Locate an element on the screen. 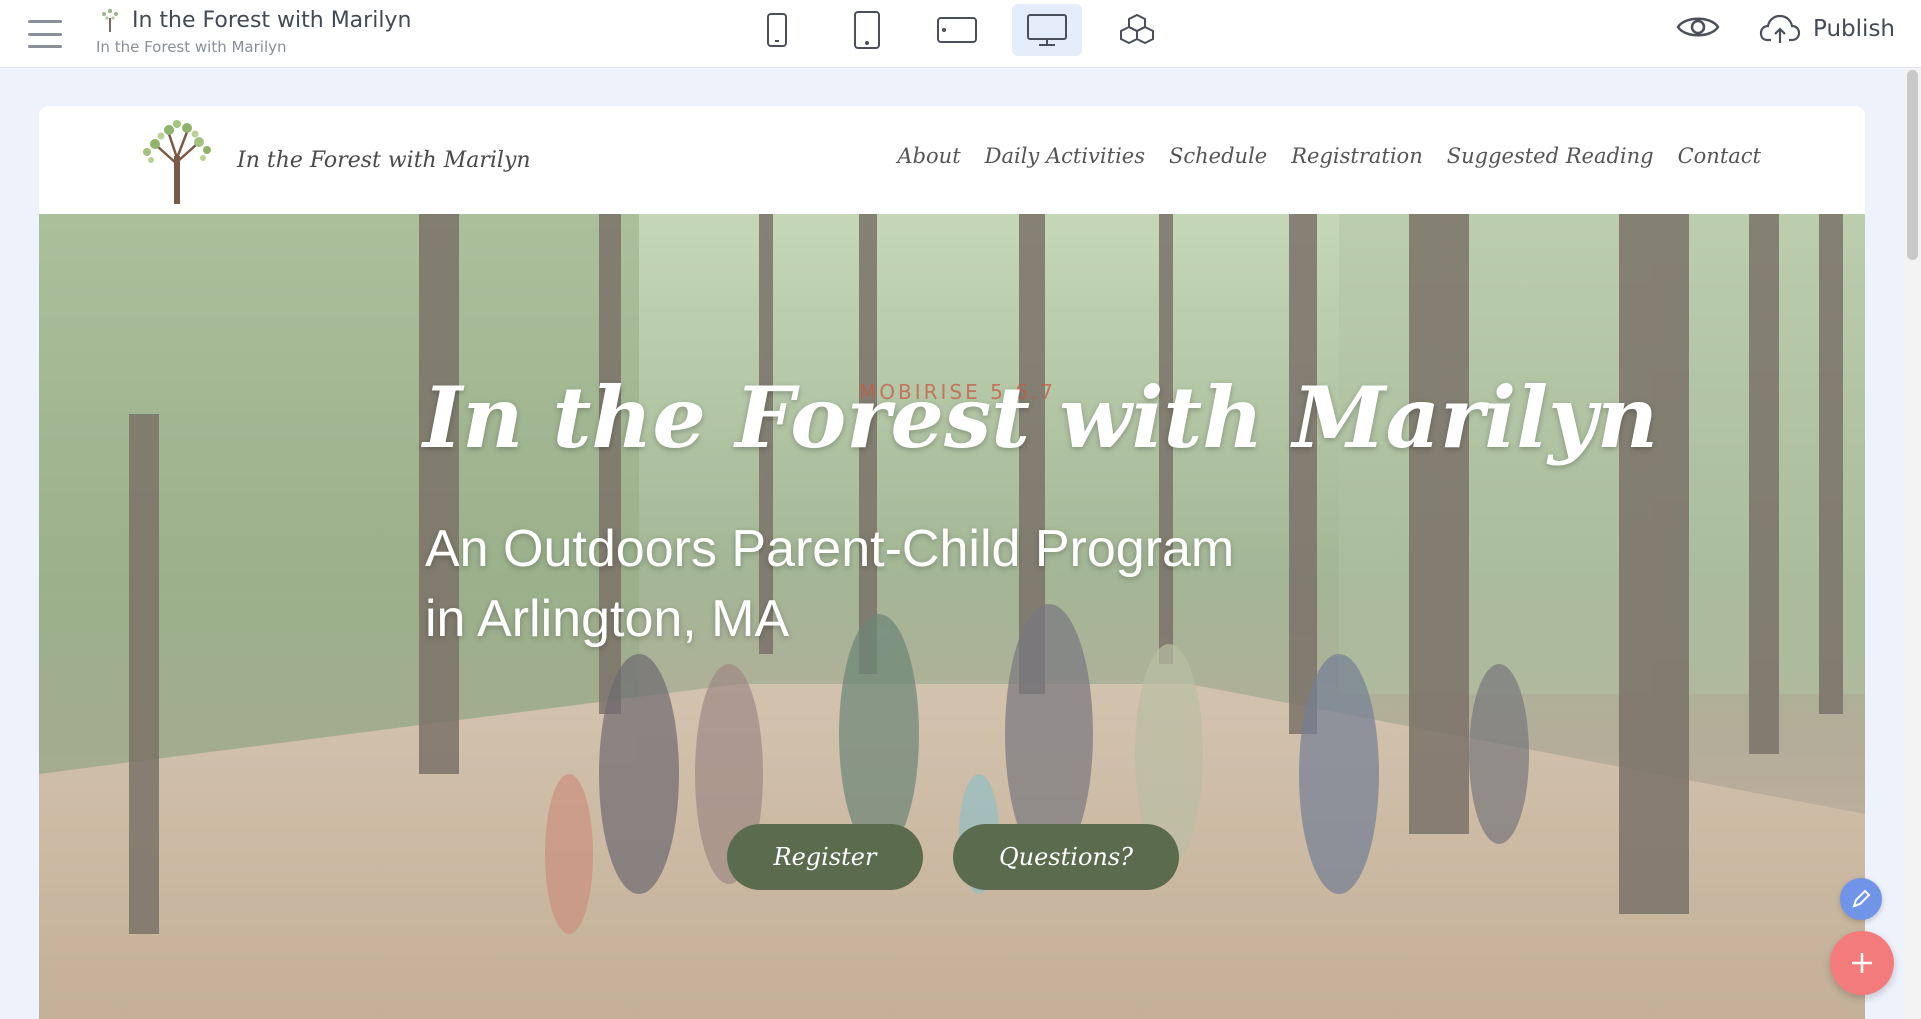  publish-label: Publish is located at coordinates (1854, 29).